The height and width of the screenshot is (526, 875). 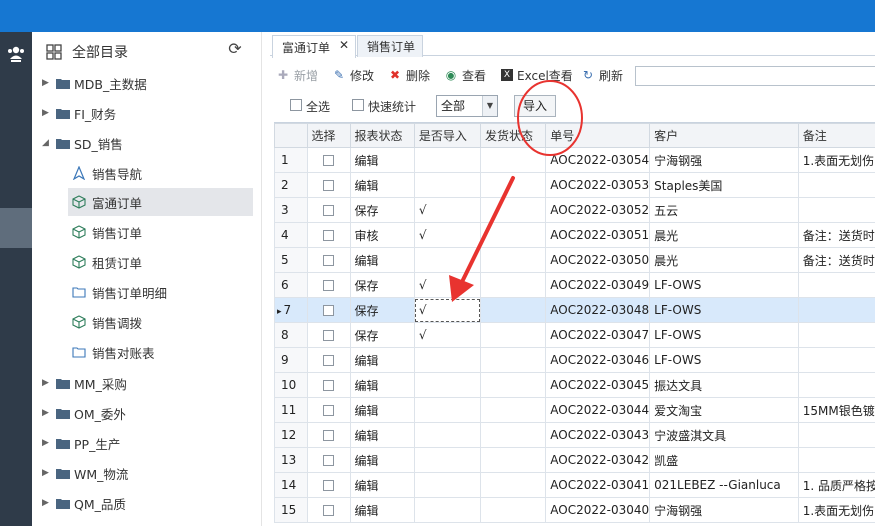 What do you see at coordinates (409, 75) in the screenshot?
I see `delete-button: ✖ 删除` at bounding box center [409, 75].